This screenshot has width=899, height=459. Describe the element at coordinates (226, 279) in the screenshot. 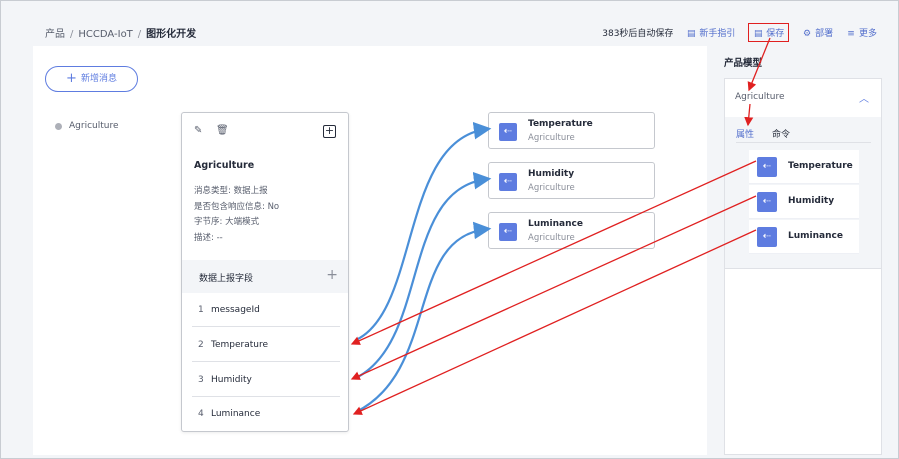

I see `fields-header-label: 数据上报字段` at that location.